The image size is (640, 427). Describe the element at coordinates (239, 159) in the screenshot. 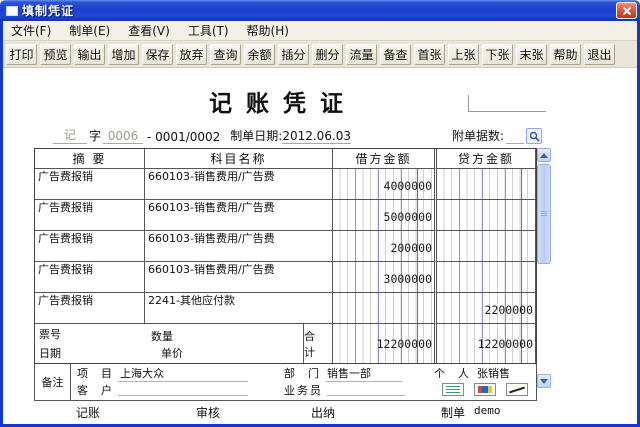

I see `column-header-account: 科目名称` at that location.